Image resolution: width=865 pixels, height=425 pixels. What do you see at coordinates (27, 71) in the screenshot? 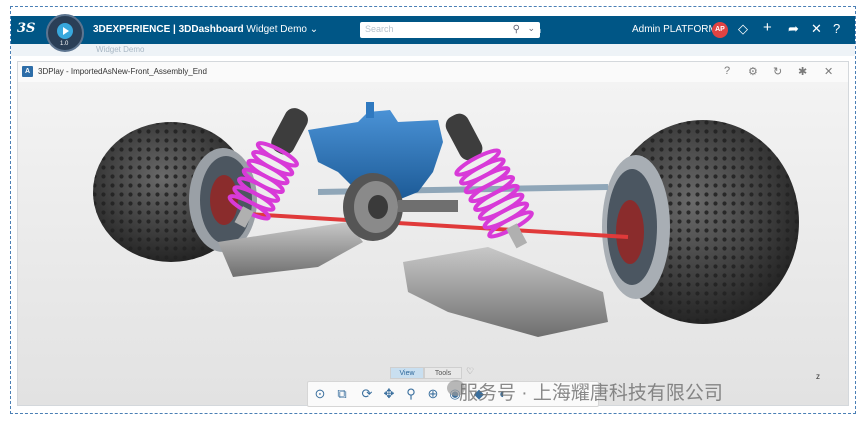
I see `app-icon: A` at bounding box center [27, 71].